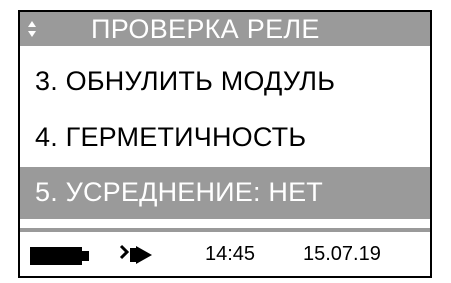  What do you see at coordinates (185, 81) in the screenshot?
I see `menu-item-label: 3. ОБНУЛИТЬ МОДУЛЬ` at bounding box center [185, 81].